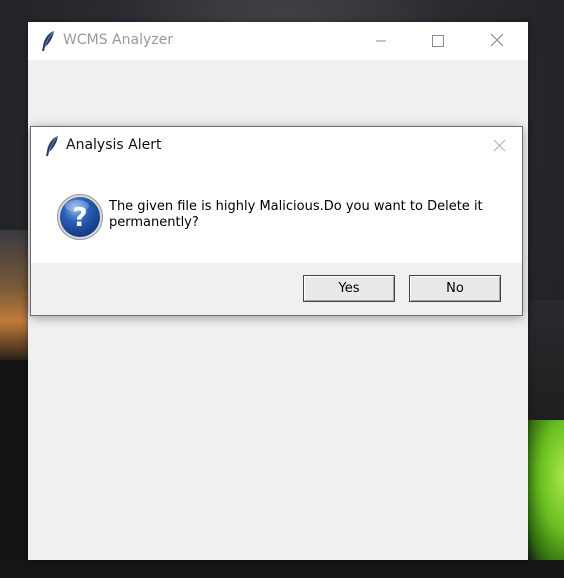 The width and height of the screenshot is (564, 578). I want to click on main-window-title: WCMS Analyzer, so click(118, 40).